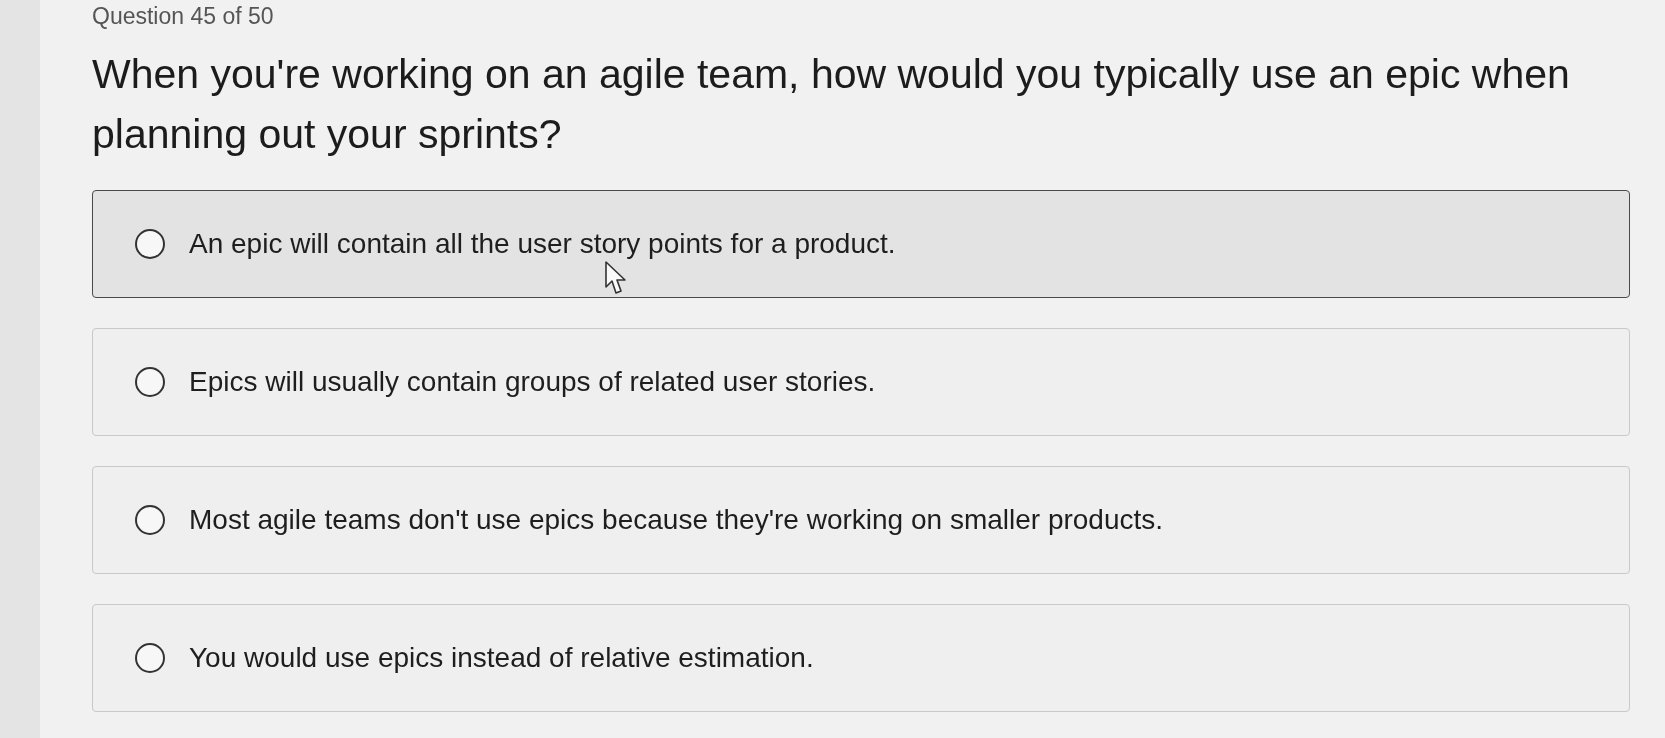  I want to click on question-counter: Question 45 of 50, so click(183, 16).